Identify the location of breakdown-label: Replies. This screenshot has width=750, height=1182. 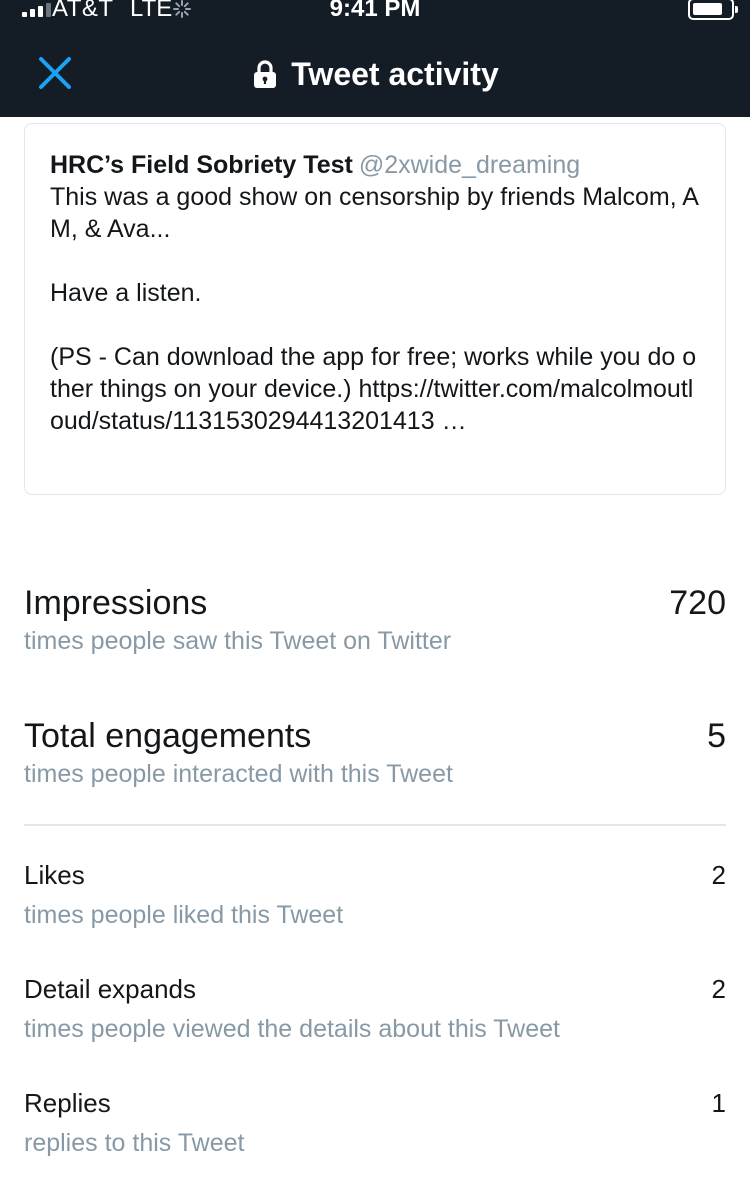
(67, 1103).